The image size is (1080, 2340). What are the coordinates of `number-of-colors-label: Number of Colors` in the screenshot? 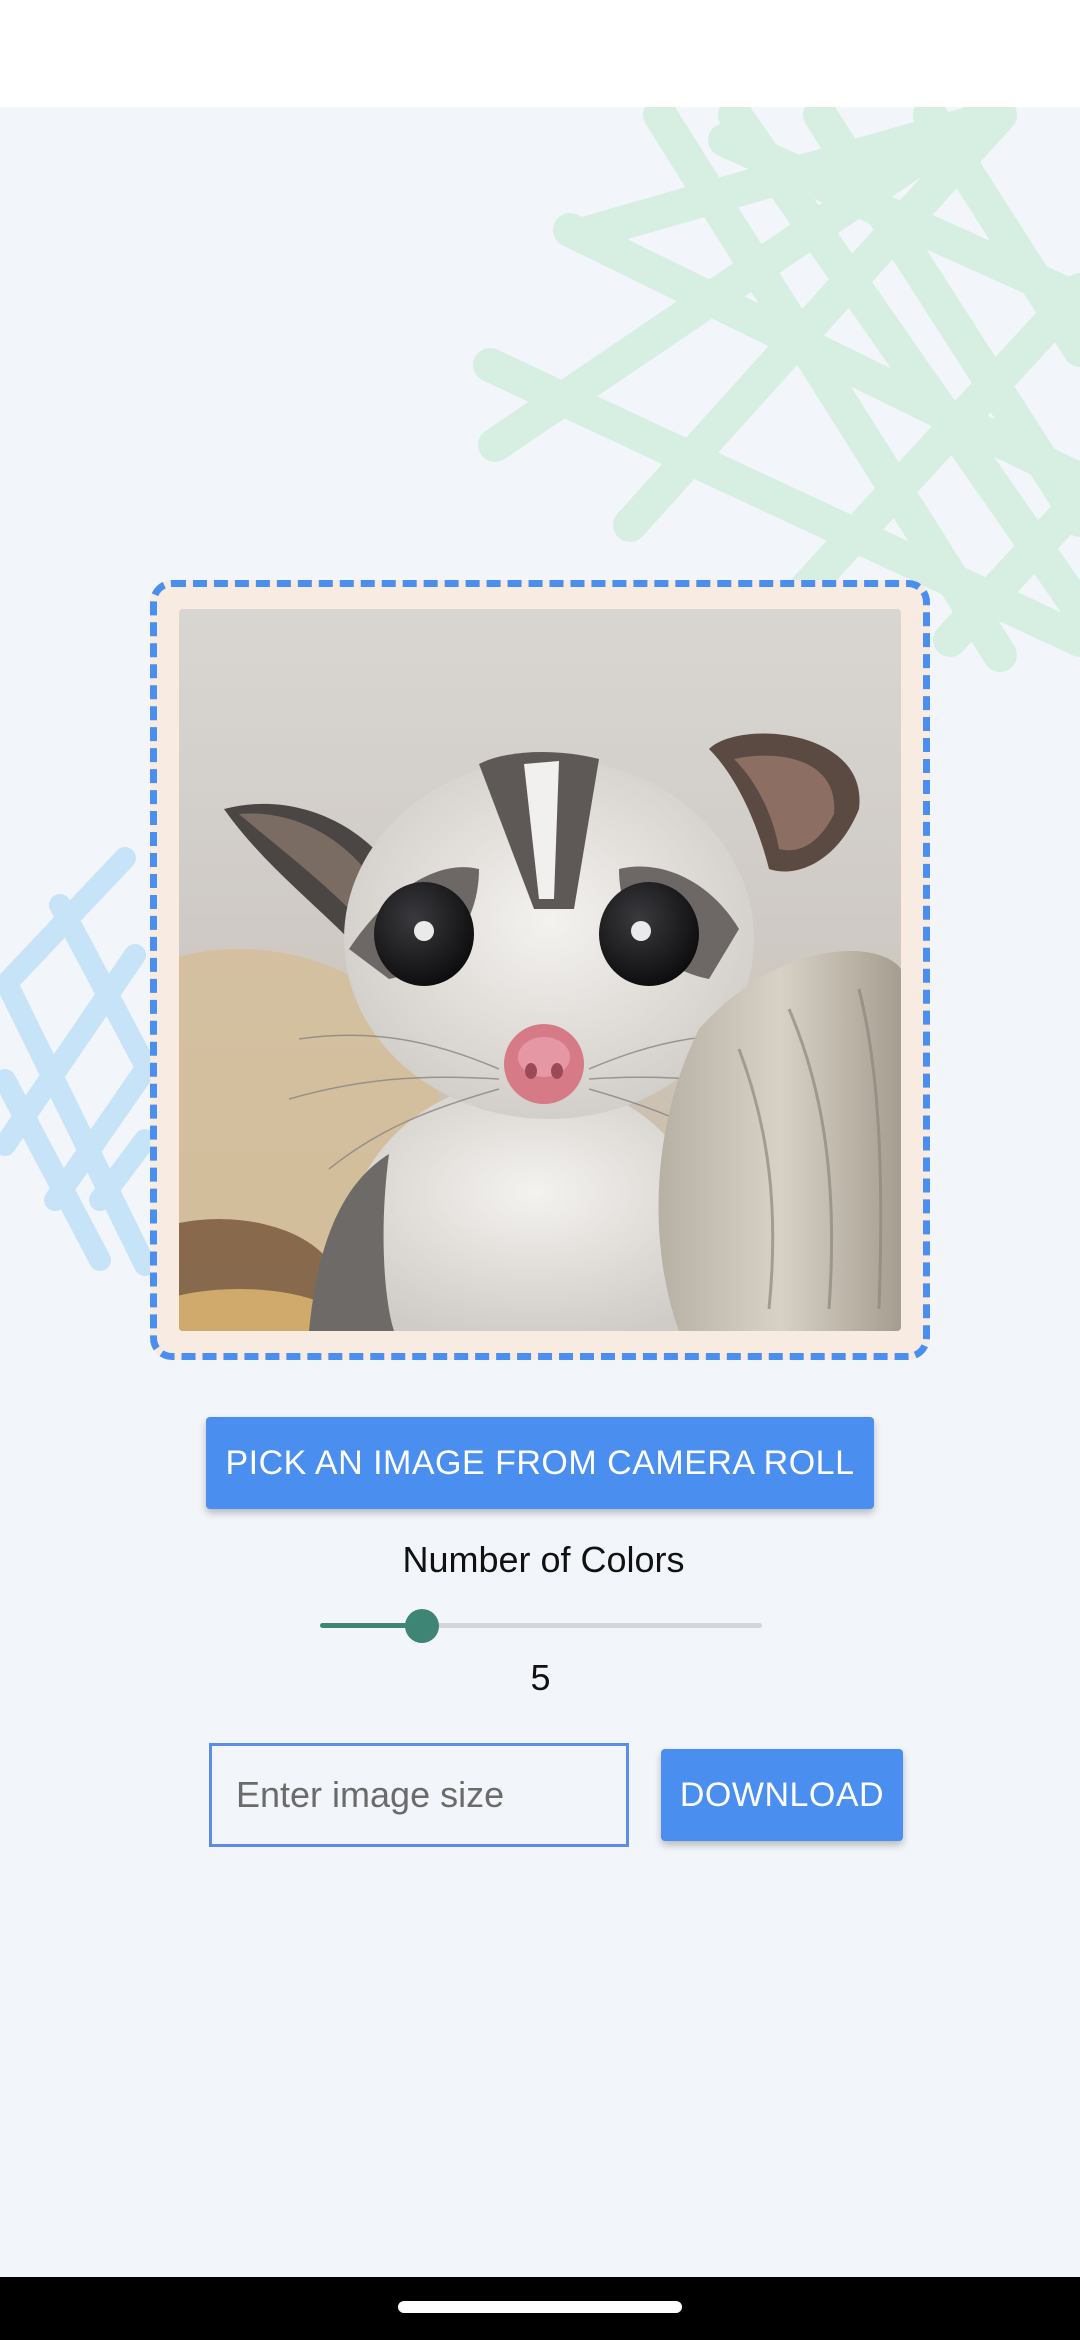 It's located at (543, 1559).